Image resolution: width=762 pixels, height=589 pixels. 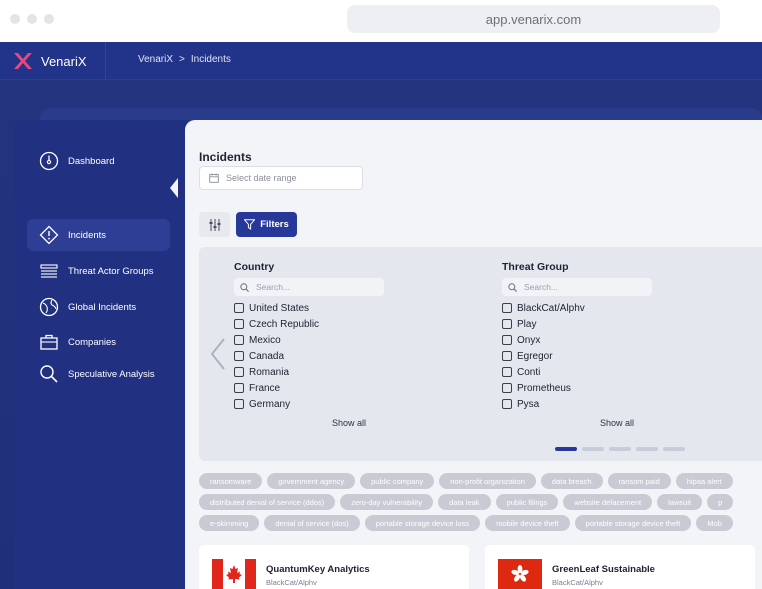 What do you see at coordinates (266, 224) in the screenshot?
I see `filters-button: Filters` at bounding box center [266, 224].